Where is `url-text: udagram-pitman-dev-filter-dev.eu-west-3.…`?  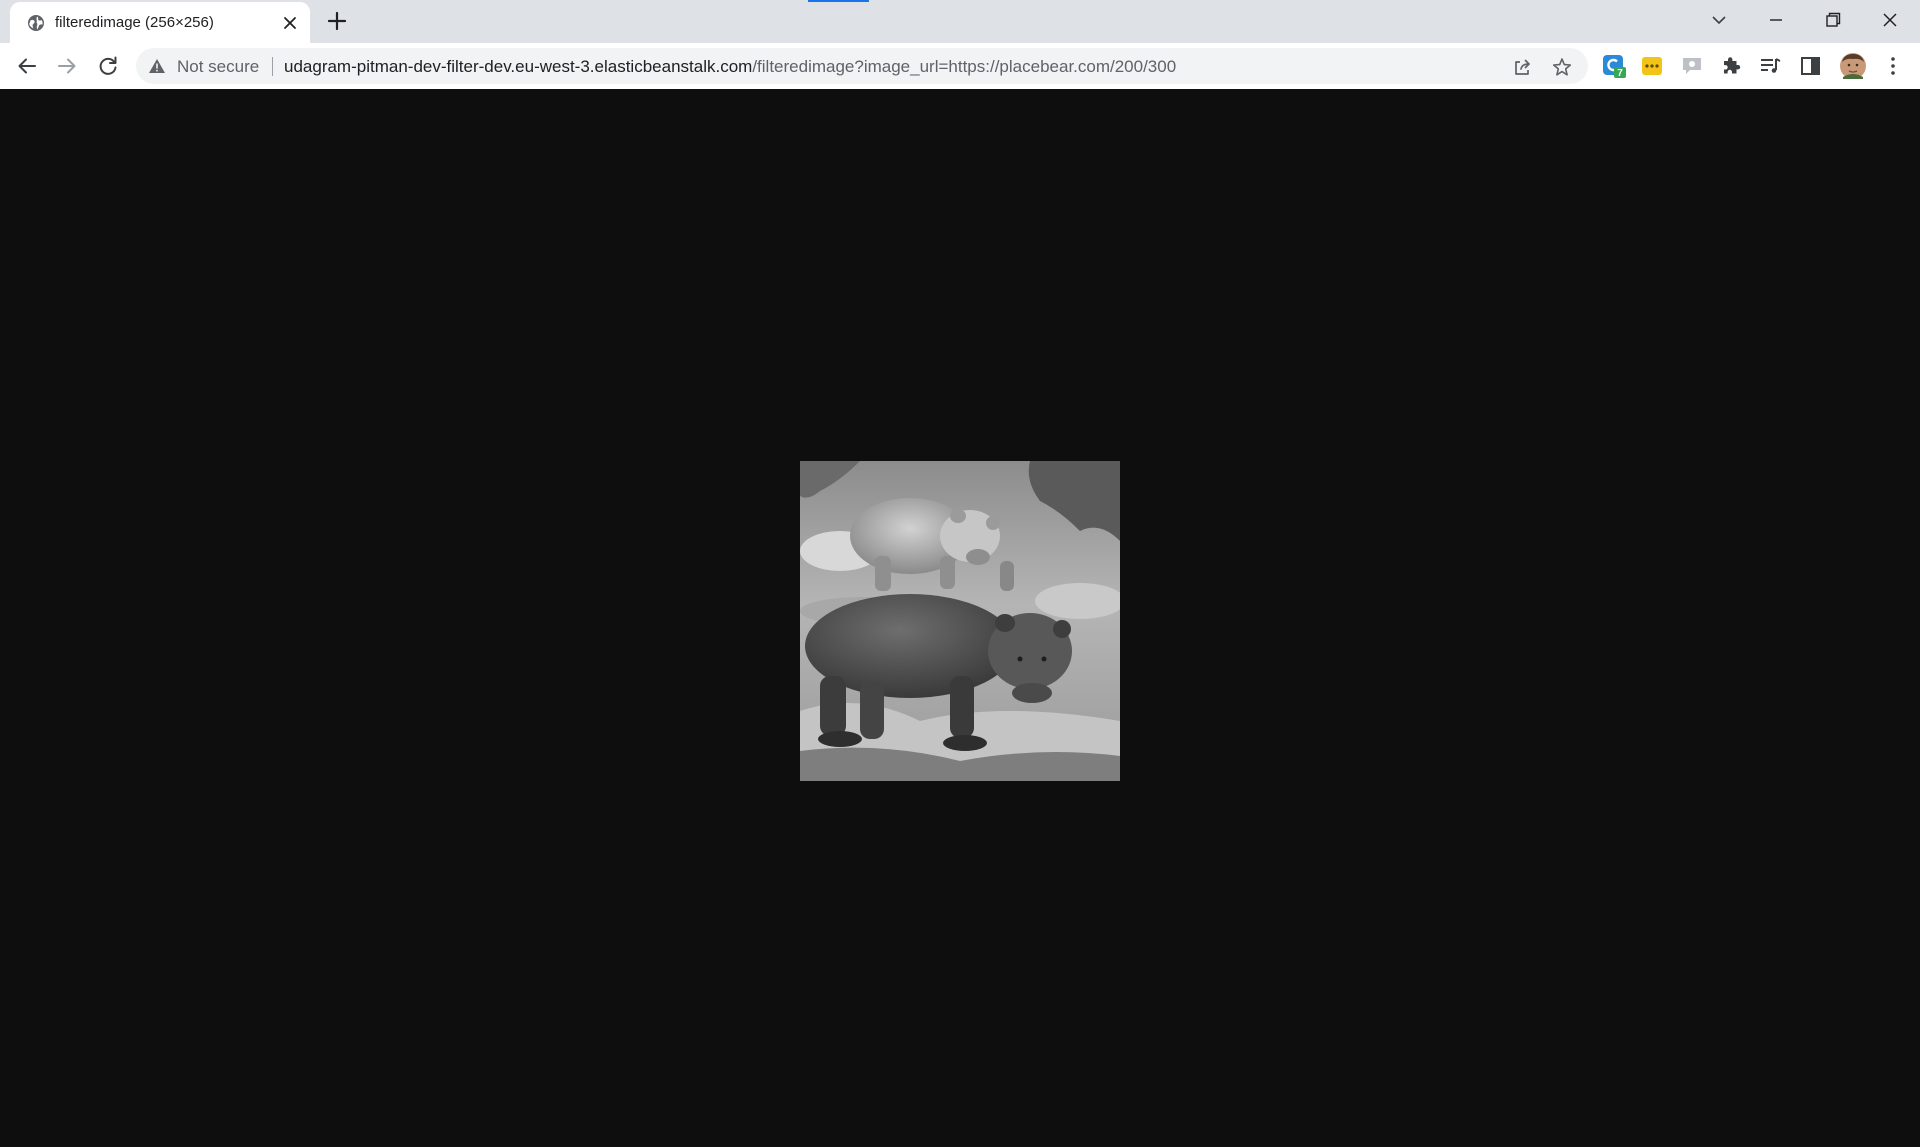
url-text: udagram-pitman-dev-filter-dev.eu-west-3.… is located at coordinates (730, 67).